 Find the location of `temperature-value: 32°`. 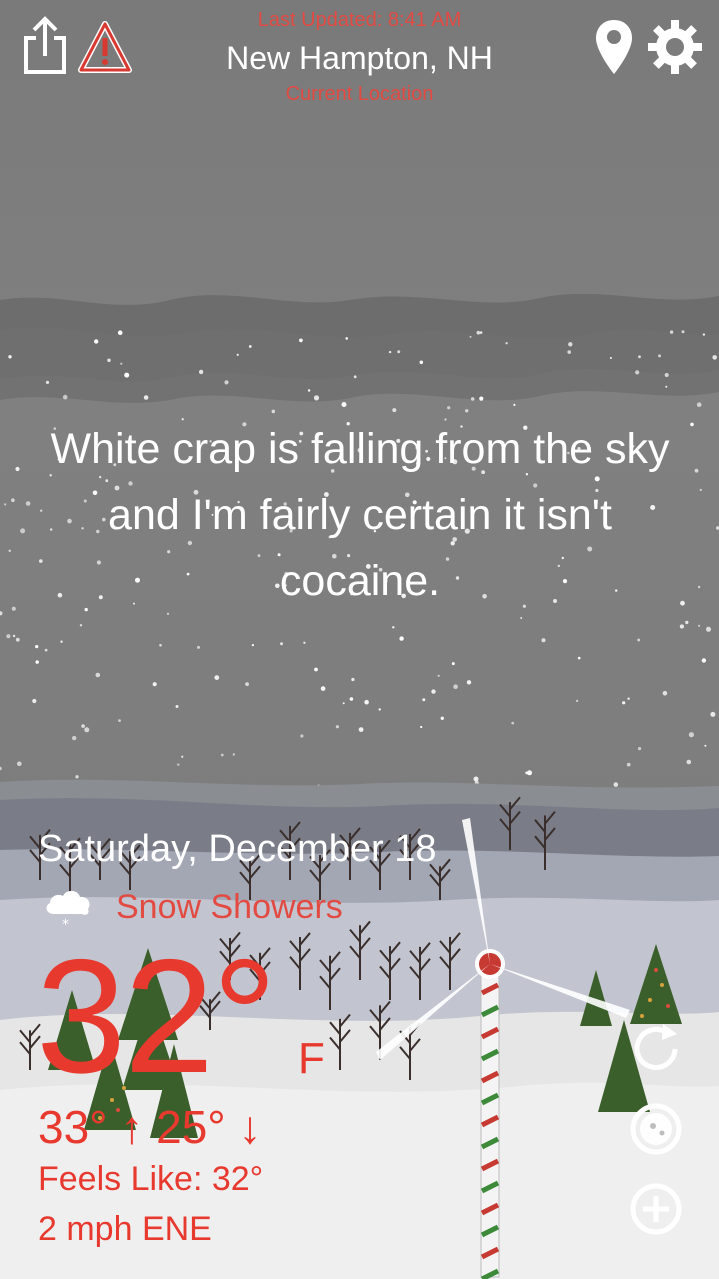

temperature-value: 32° is located at coordinates (156, 1016).